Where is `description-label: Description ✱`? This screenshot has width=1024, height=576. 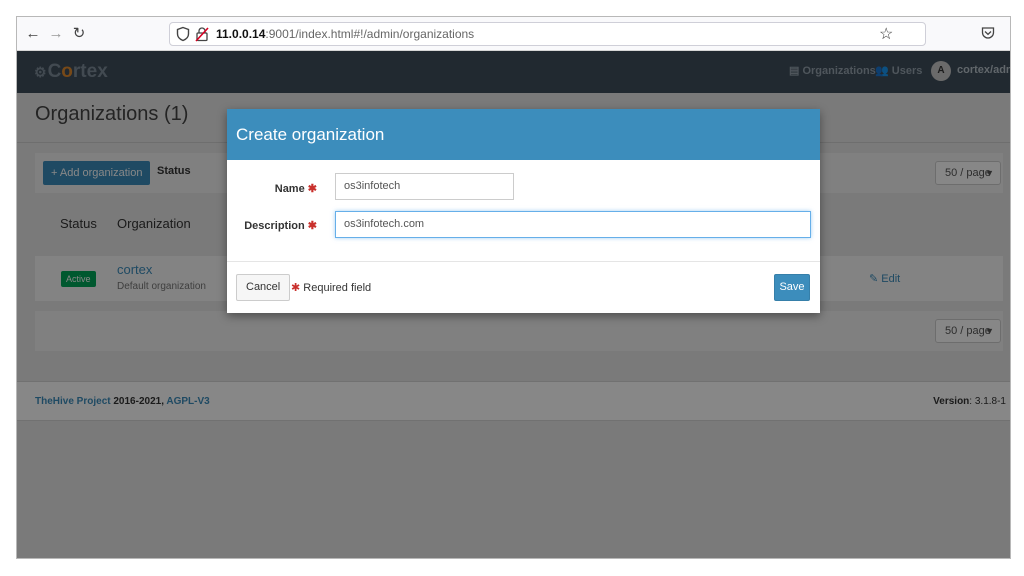 description-label: Description ✱ is located at coordinates (277, 225).